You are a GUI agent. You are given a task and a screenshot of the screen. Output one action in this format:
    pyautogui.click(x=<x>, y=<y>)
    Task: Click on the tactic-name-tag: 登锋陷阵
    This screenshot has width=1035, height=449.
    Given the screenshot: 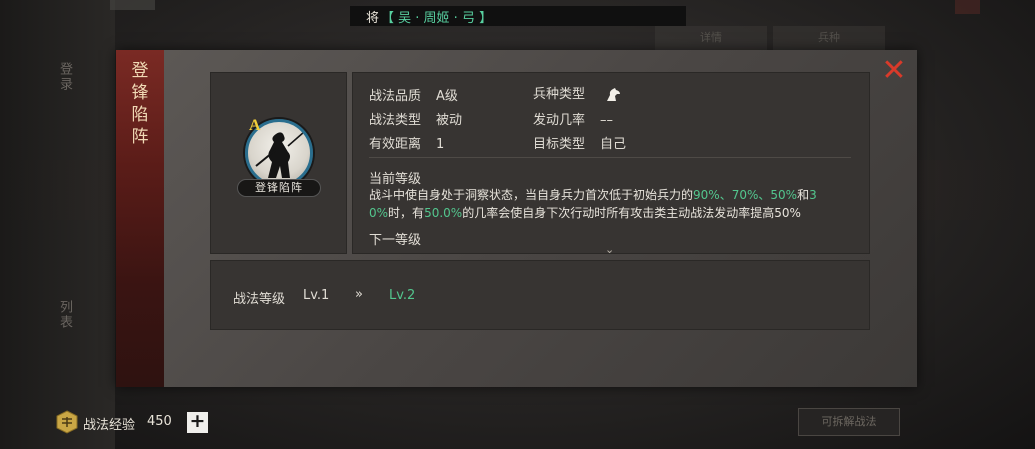 What is the action you would take?
    pyautogui.click(x=279, y=188)
    